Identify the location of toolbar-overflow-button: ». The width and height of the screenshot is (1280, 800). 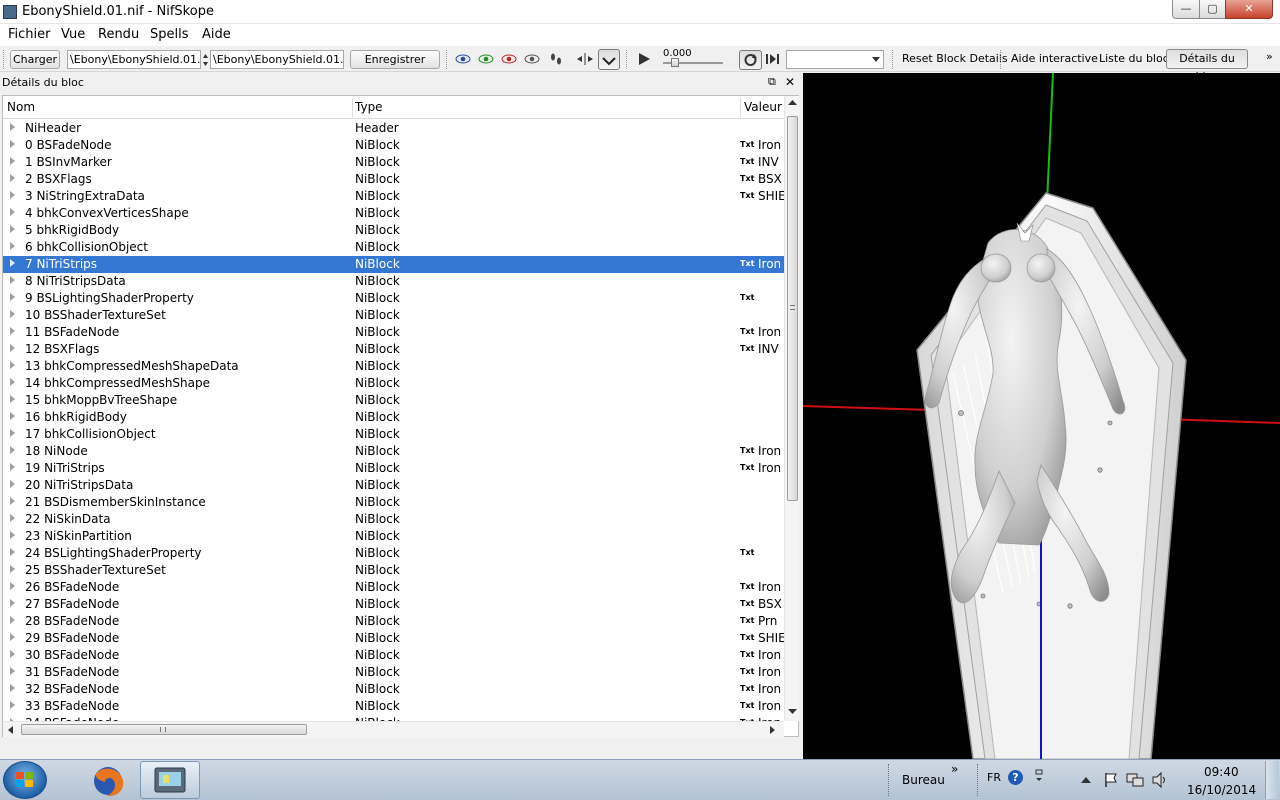
(1269, 56).